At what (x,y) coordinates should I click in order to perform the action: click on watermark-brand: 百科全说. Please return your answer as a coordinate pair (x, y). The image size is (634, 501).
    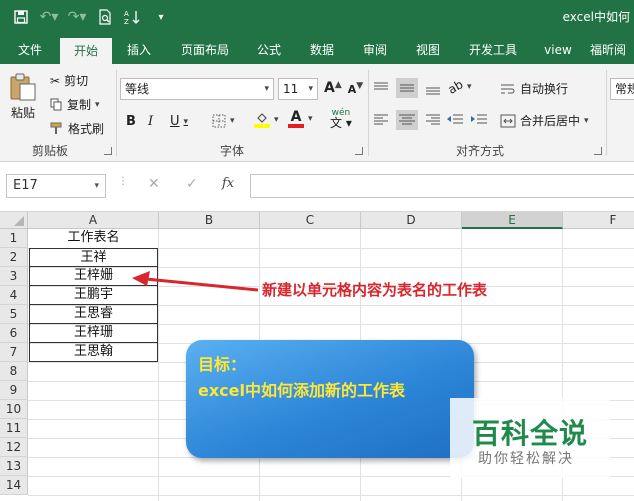
    Looking at the image, I should click on (530, 433).